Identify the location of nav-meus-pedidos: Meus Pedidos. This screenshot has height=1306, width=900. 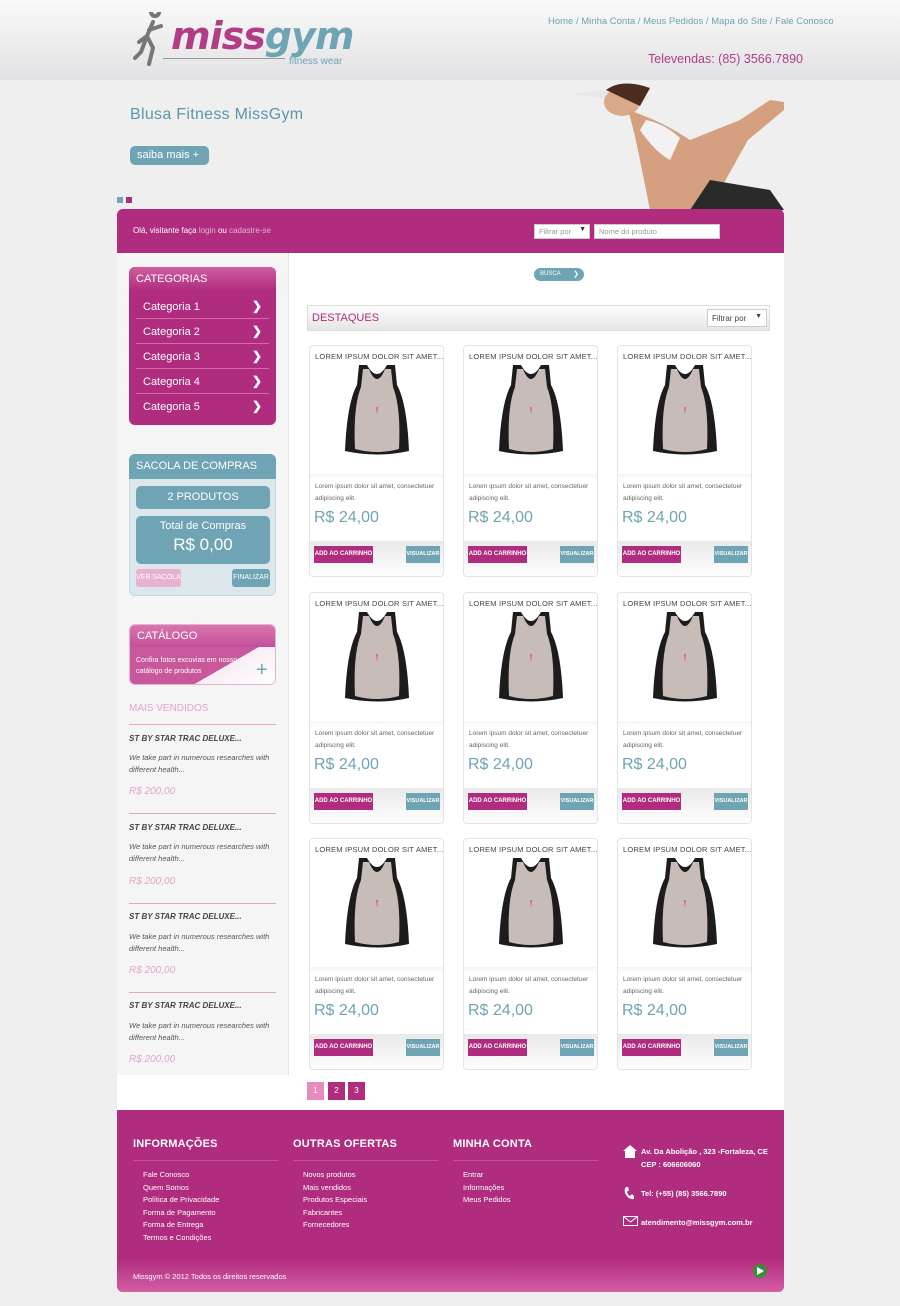
(673, 21).